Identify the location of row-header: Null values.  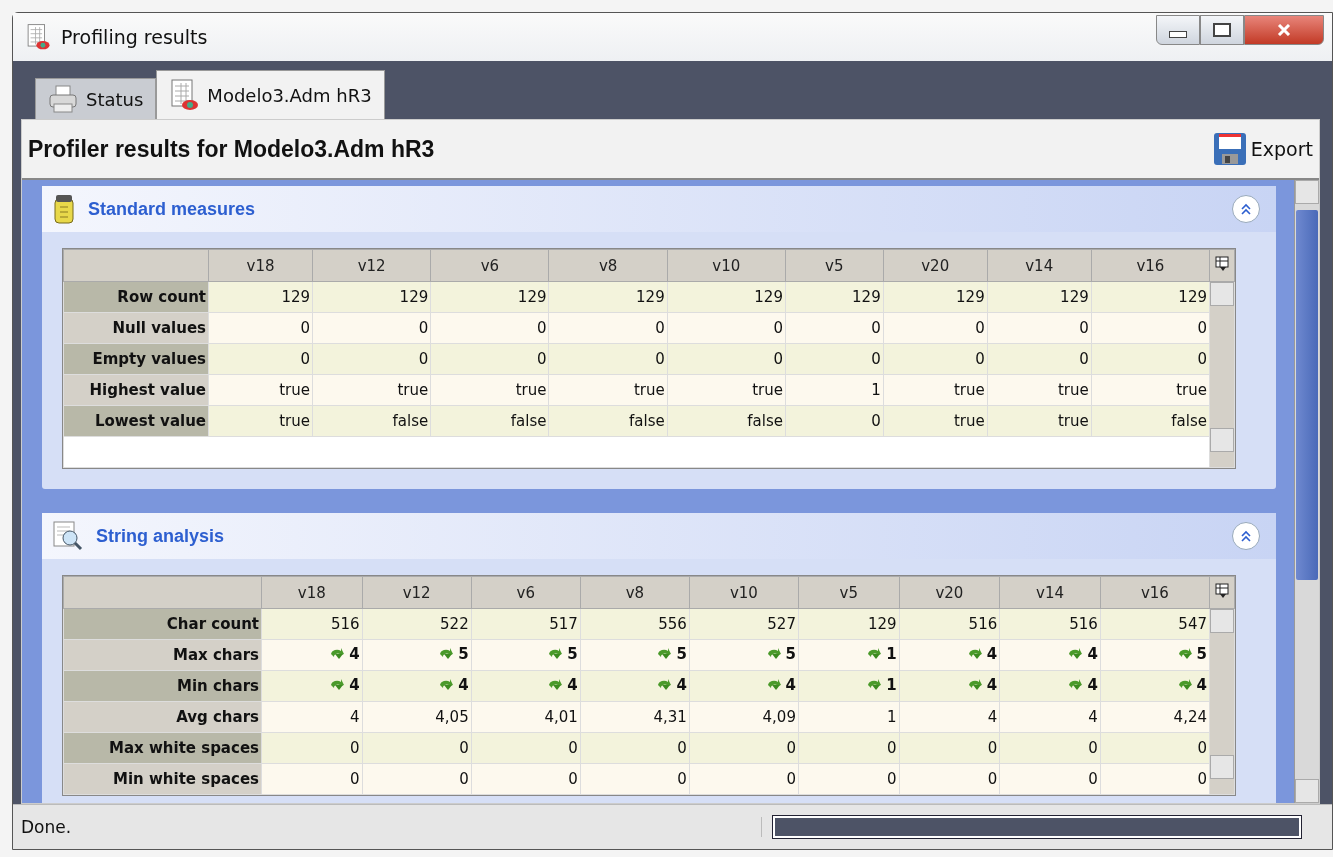
(136, 328).